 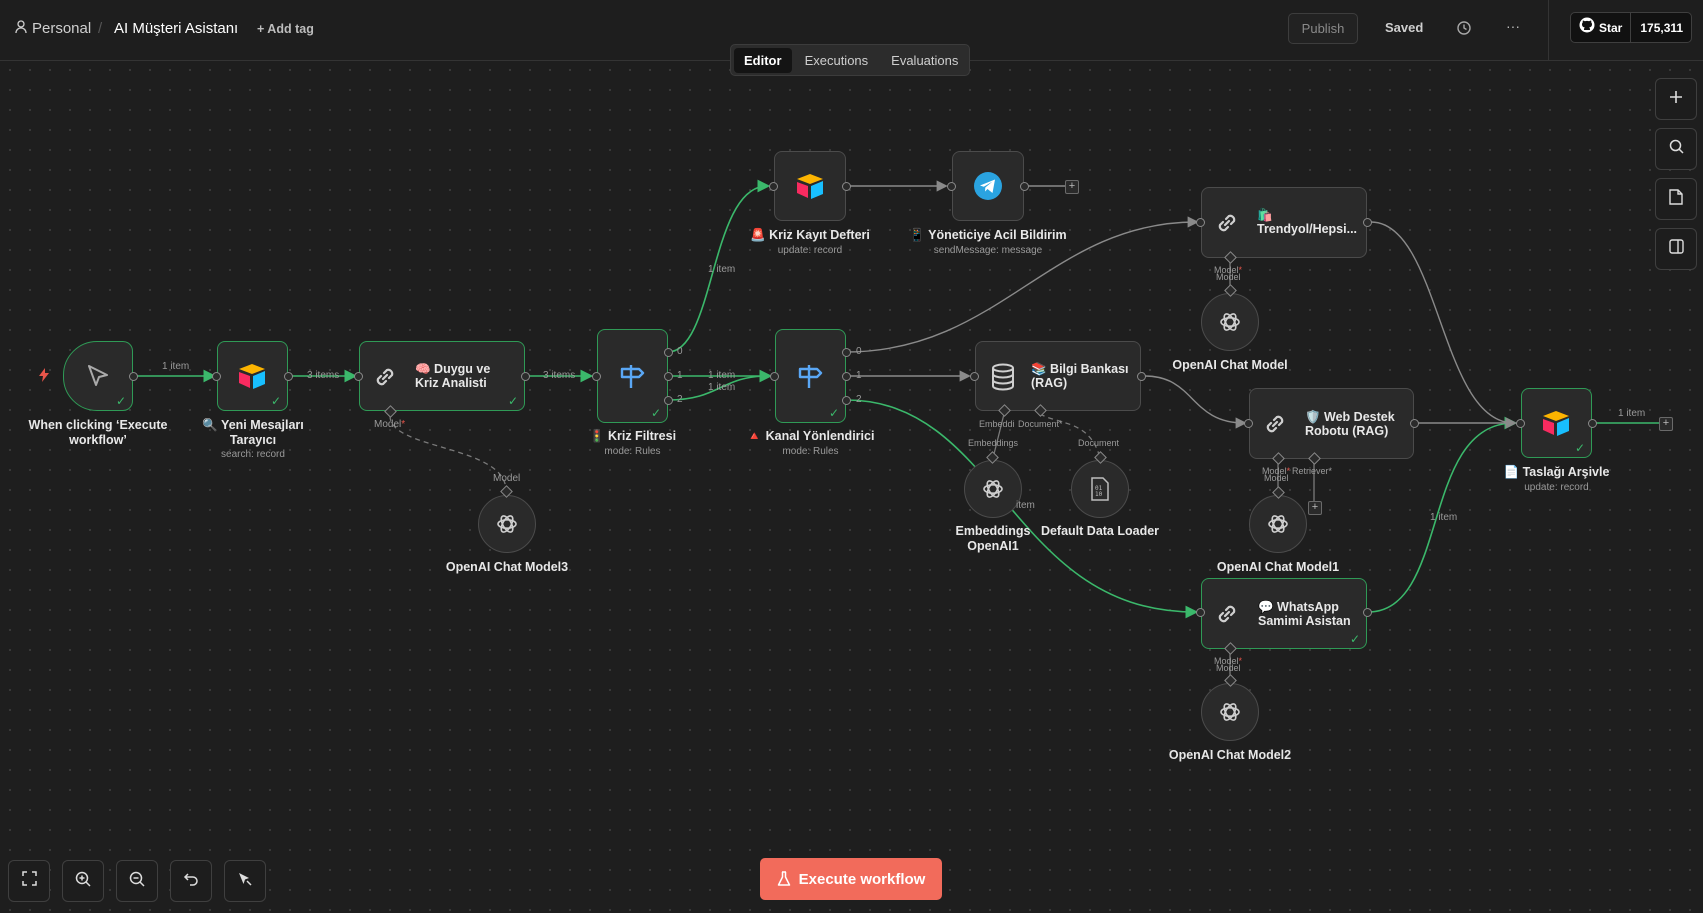 What do you see at coordinates (1404, 27) in the screenshot?
I see `saved-status: Saved` at bounding box center [1404, 27].